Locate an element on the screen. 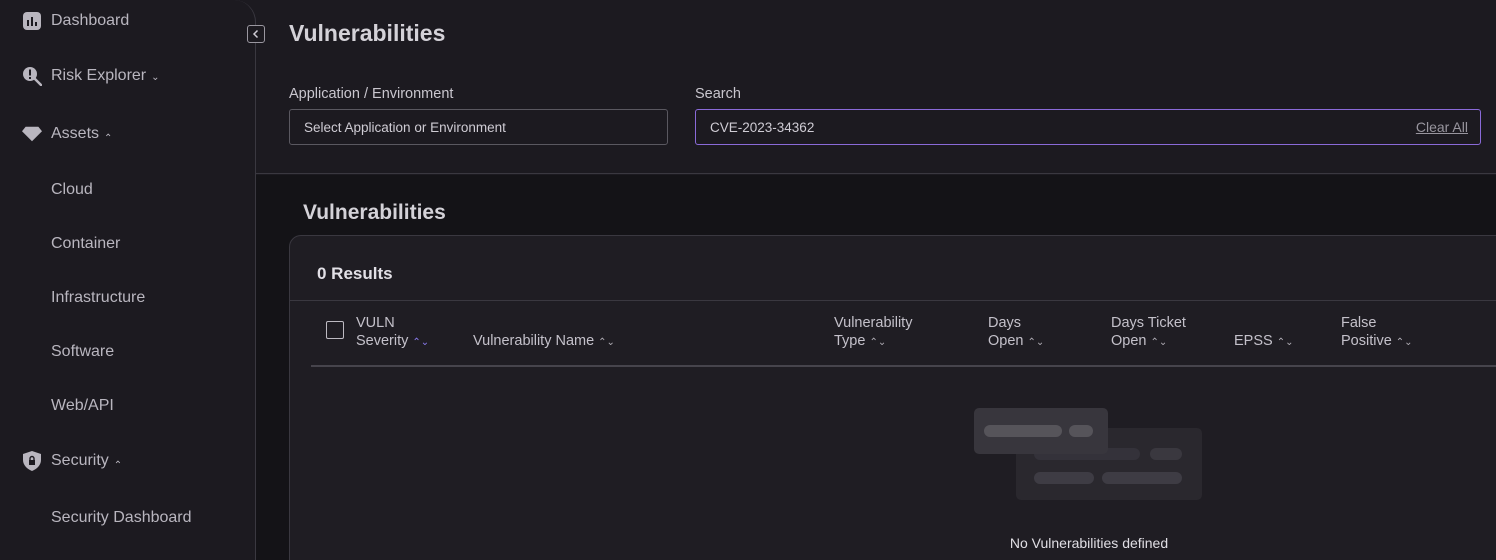  sidebar-item-label: Software is located at coordinates (83, 351).